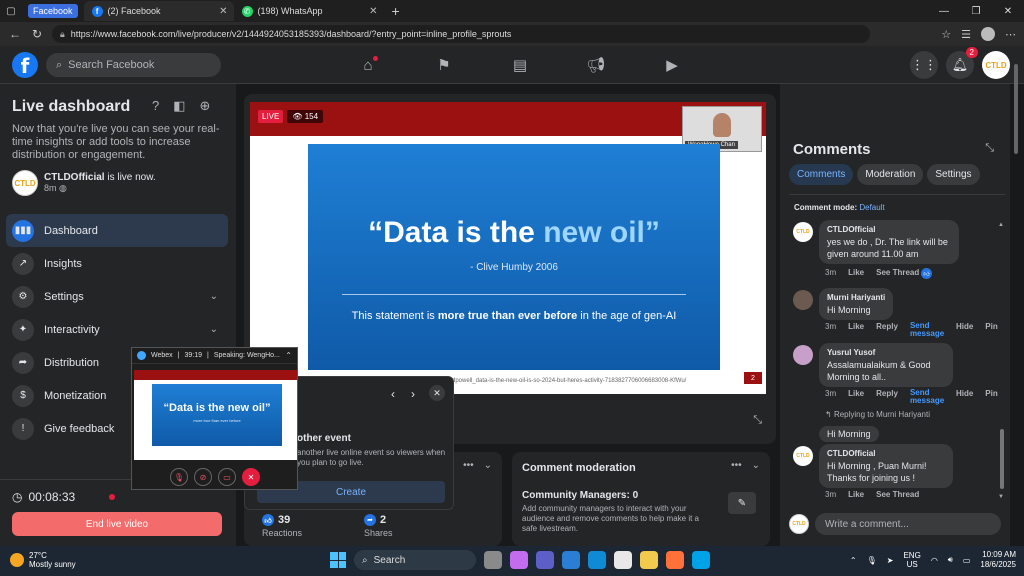 This screenshot has height=576, width=1024. What do you see at coordinates (944, 11) in the screenshot?
I see `minimize-icon: —` at bounding box center [944, 11].